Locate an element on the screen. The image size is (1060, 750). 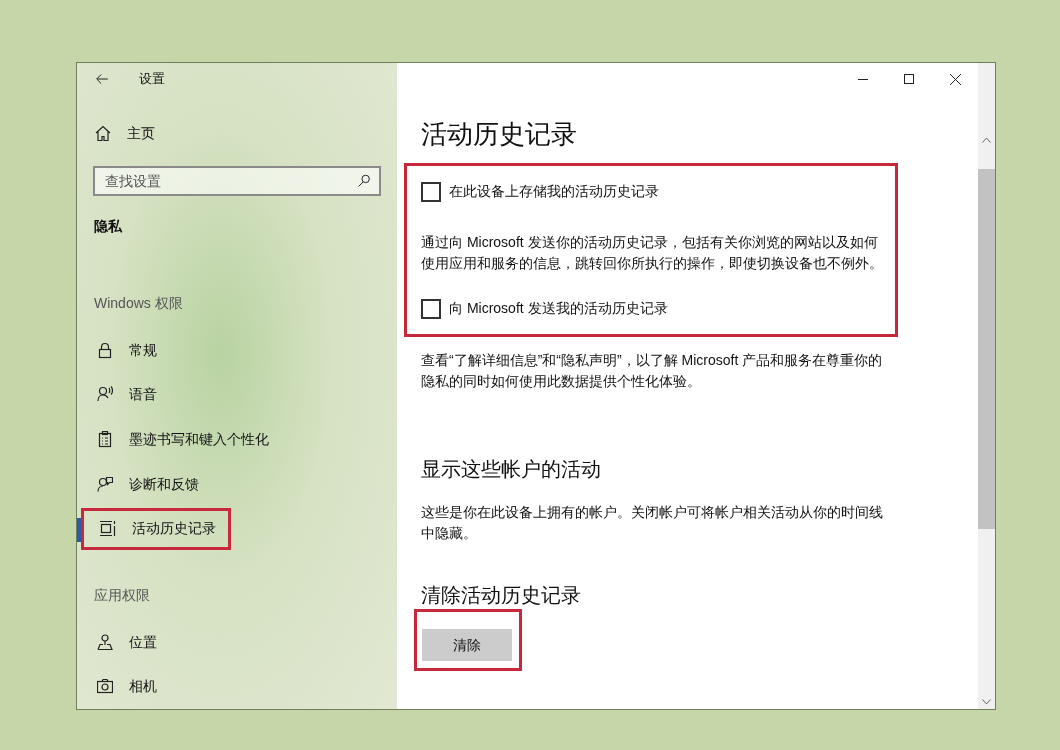
window-title: 设置 is located at coordinates (152, 79).